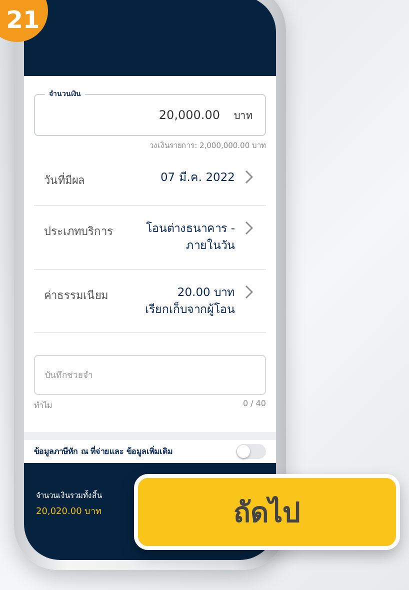 The height and width of the screenshot is (590, 409). What do you see at coordinates (24, 21) in the screenshot?
I see `step-badge: 21` at bounding box center [24, 21].